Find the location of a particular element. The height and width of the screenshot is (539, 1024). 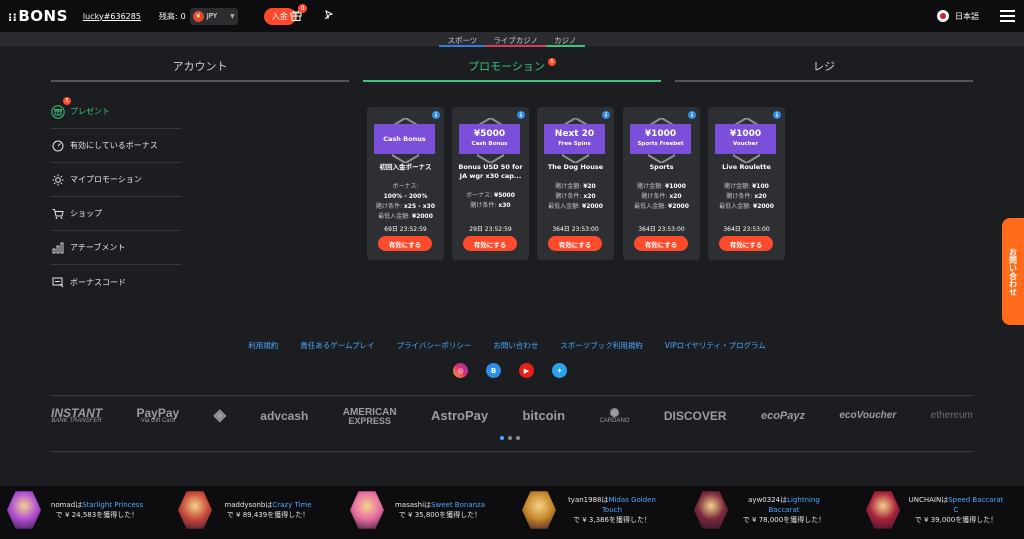

twitter-icon: ✦ is located at coordinates (559, 370).